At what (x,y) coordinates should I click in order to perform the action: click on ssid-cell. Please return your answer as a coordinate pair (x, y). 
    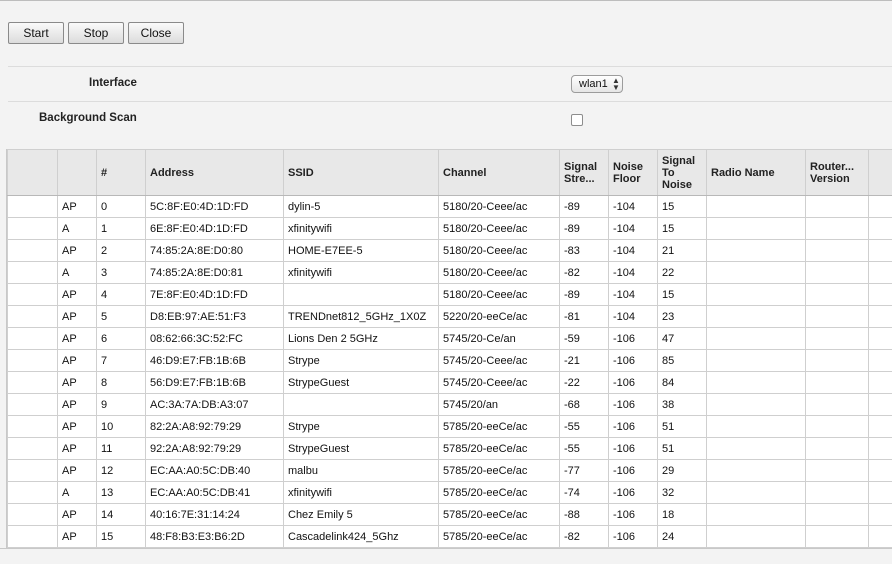
    Looking at the image, I should click on (361, 404).